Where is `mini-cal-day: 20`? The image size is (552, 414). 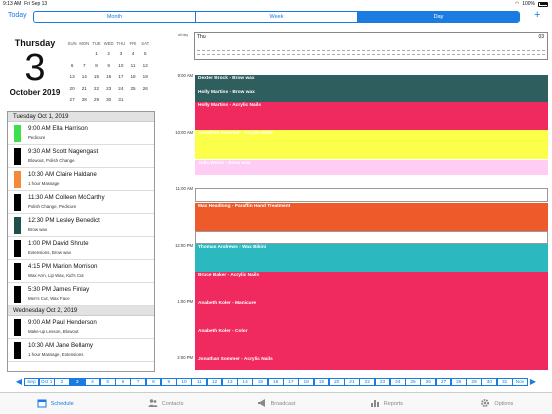
mini-cal-day: 20 is located at coordinates (72, 89).